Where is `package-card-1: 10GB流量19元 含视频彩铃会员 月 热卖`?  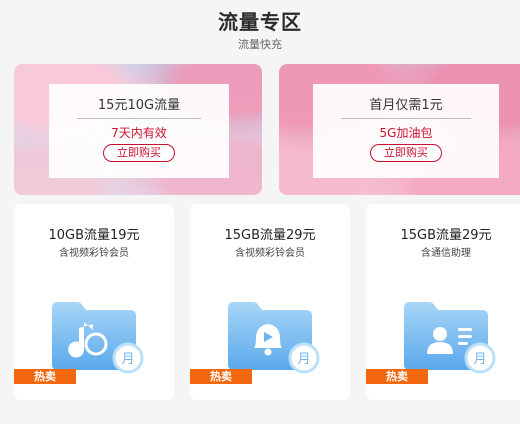 package-card-1: 10GB流量19元 含视频彩铃会员 月 热卖 is located at coordinates (94, 302).